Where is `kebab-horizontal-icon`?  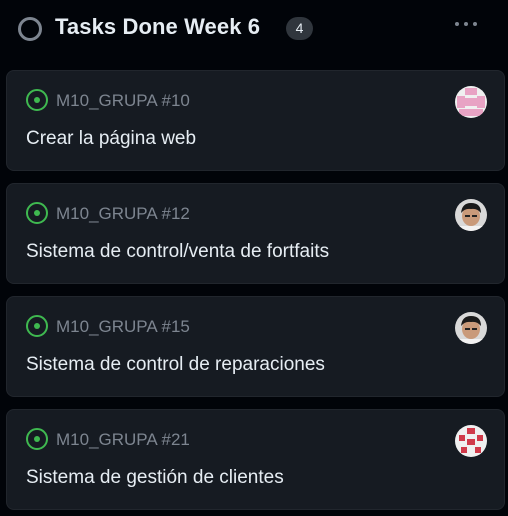 kebab-horizontal-icon is located at coordinates (457, 24).